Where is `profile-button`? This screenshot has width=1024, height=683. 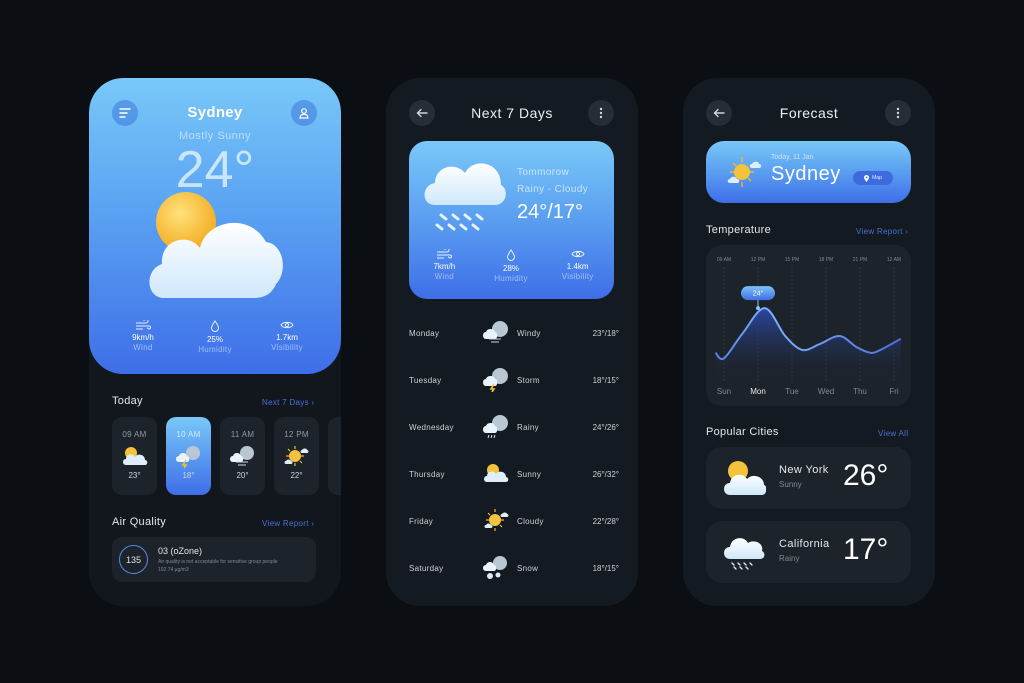
profile-button is located at coordinates (304, 113).